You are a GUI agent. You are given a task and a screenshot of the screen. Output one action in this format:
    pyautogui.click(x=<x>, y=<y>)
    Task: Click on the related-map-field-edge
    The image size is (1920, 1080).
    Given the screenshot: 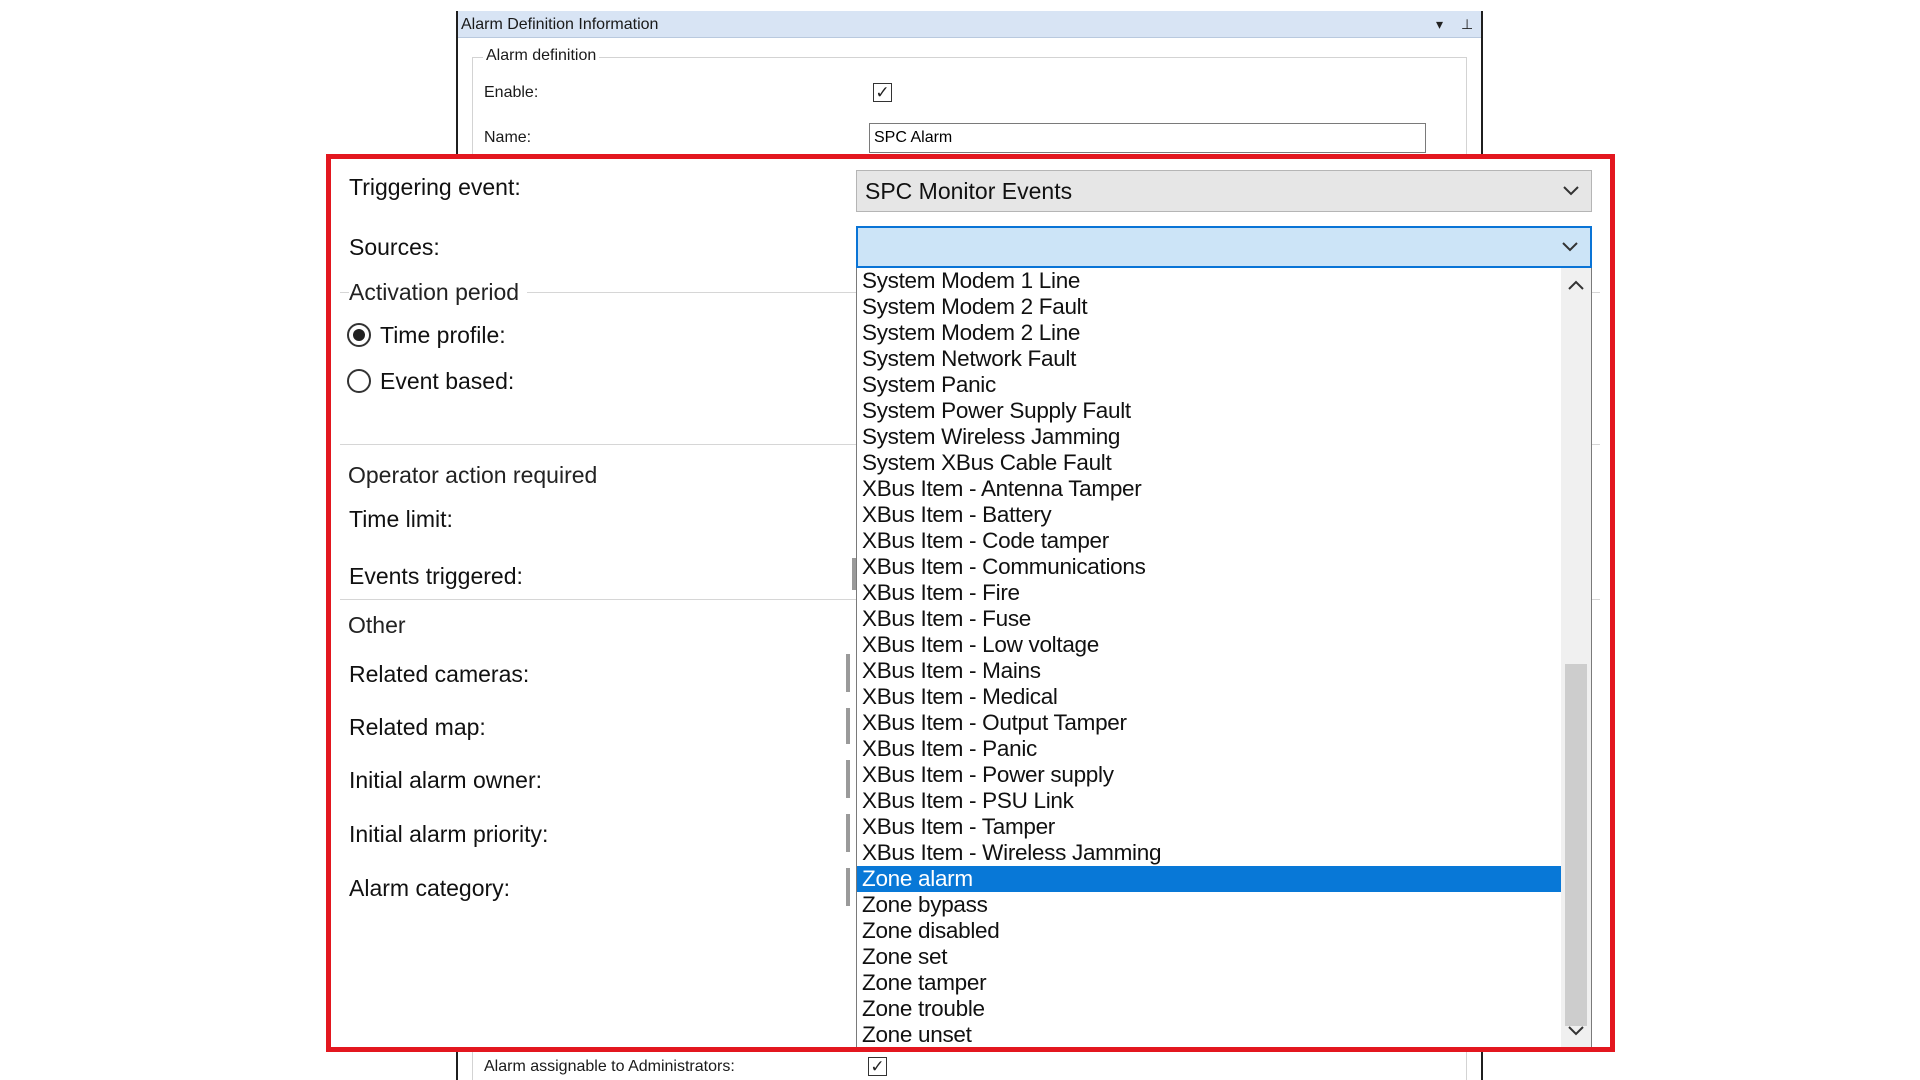 What is the action you would take?
    pyautogui.click(x=848, y=726)
    